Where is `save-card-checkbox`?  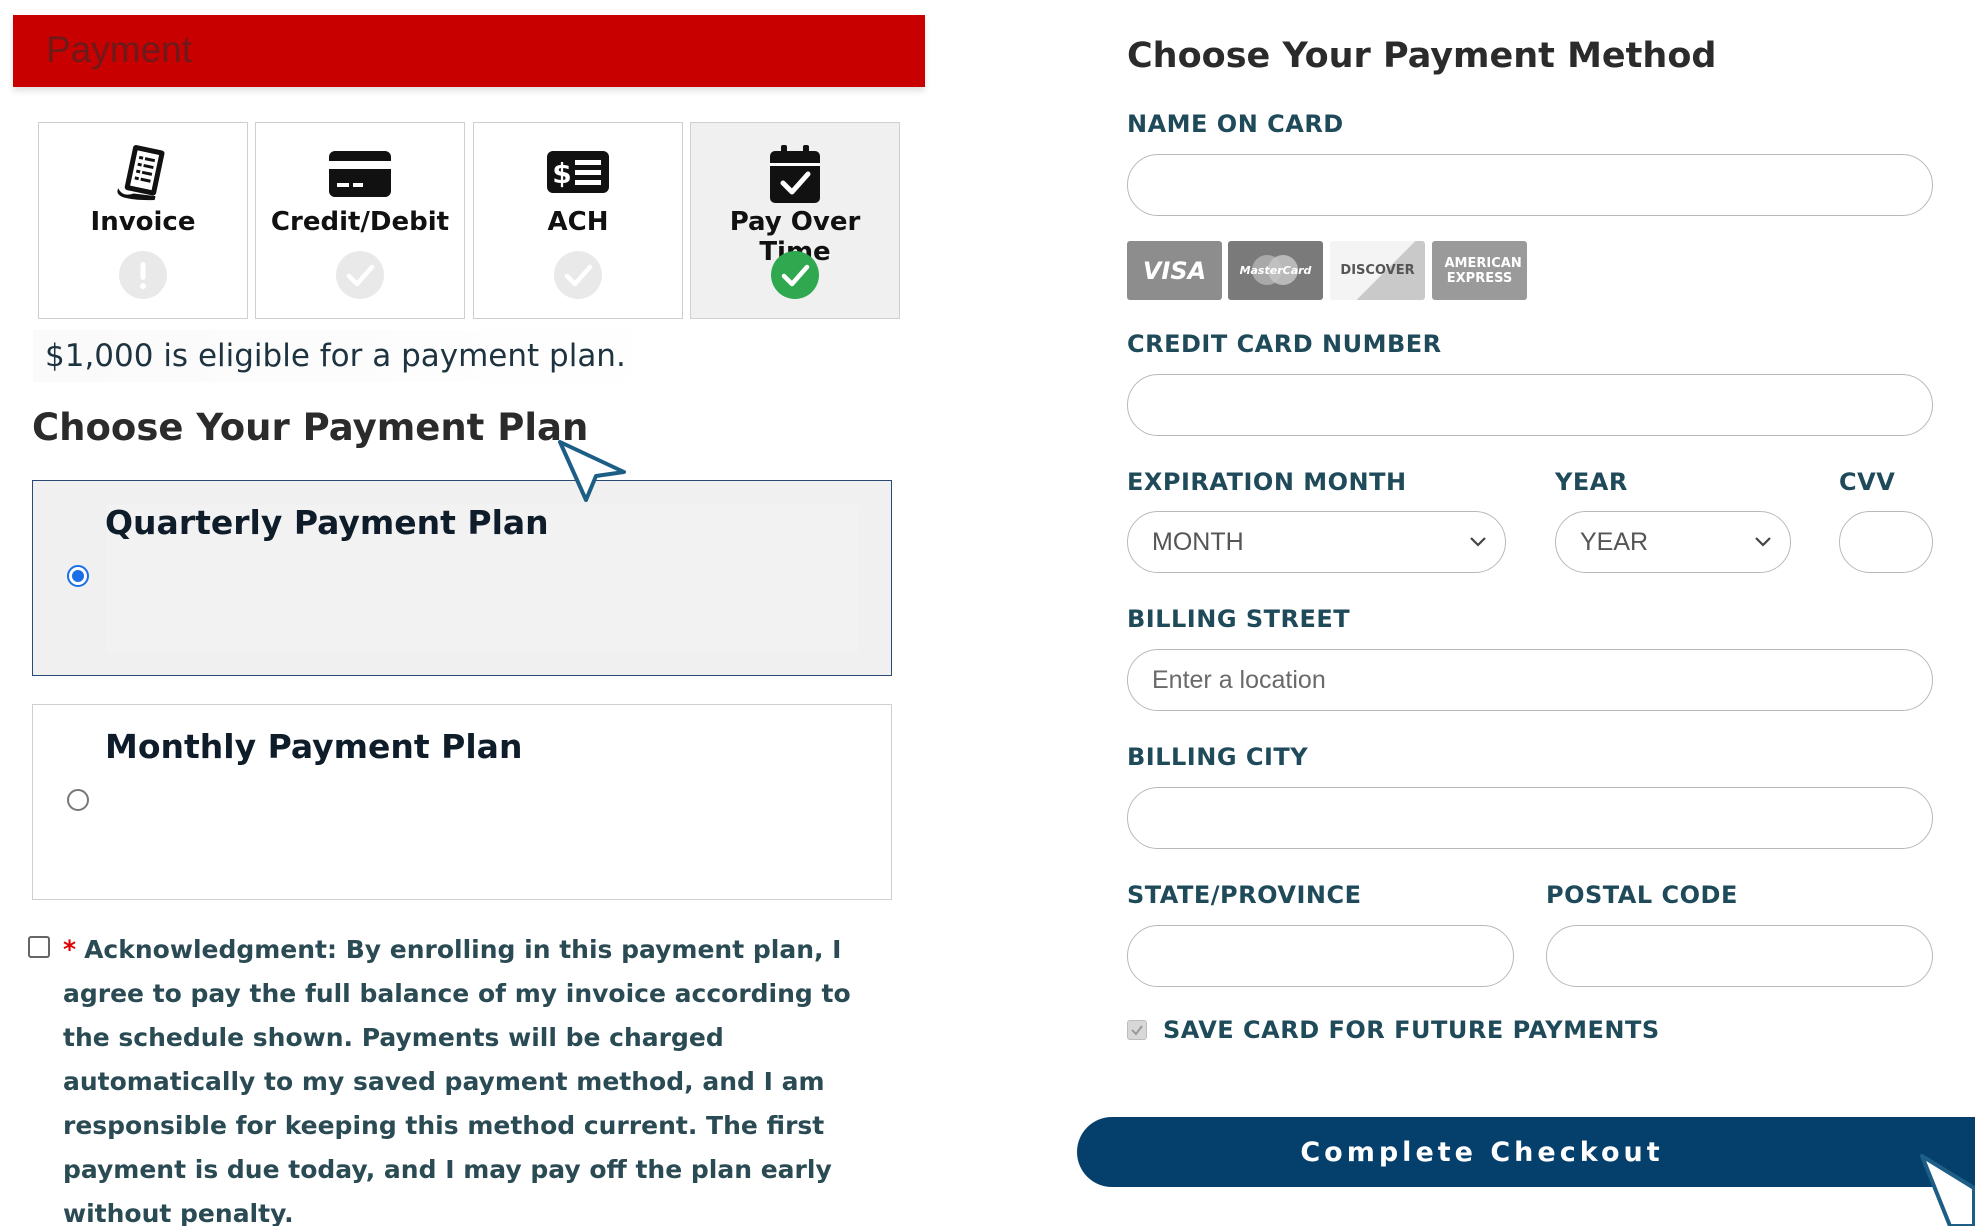 save-card-checkbox is located at coordinates (1137, 1030).